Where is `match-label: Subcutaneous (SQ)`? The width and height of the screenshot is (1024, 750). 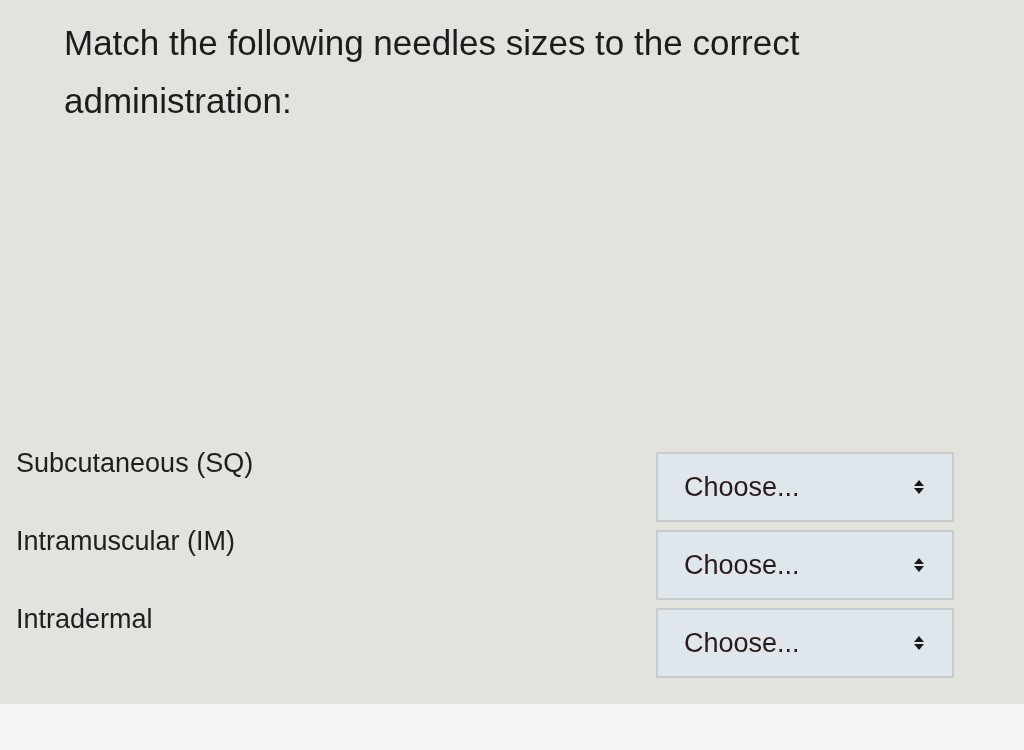
match-label: Subcutaneous (SQ) is located at coordinates (135, 463).